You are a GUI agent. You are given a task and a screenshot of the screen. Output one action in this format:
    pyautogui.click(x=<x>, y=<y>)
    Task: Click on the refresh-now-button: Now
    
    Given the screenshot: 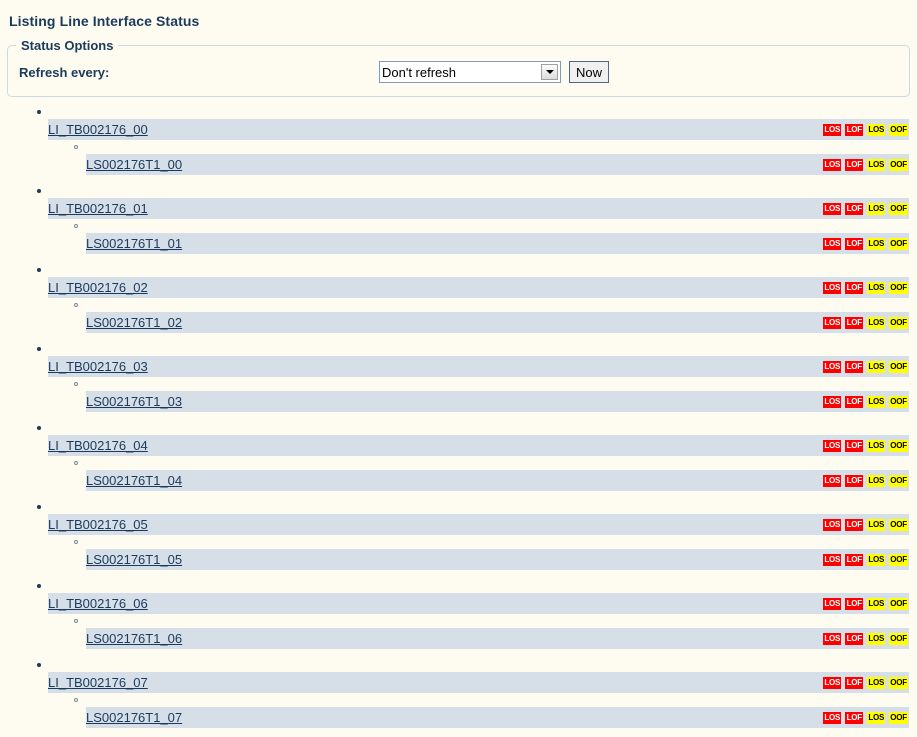 What is the action you would take?
    pyautogui.click(x=589, y=72)
    